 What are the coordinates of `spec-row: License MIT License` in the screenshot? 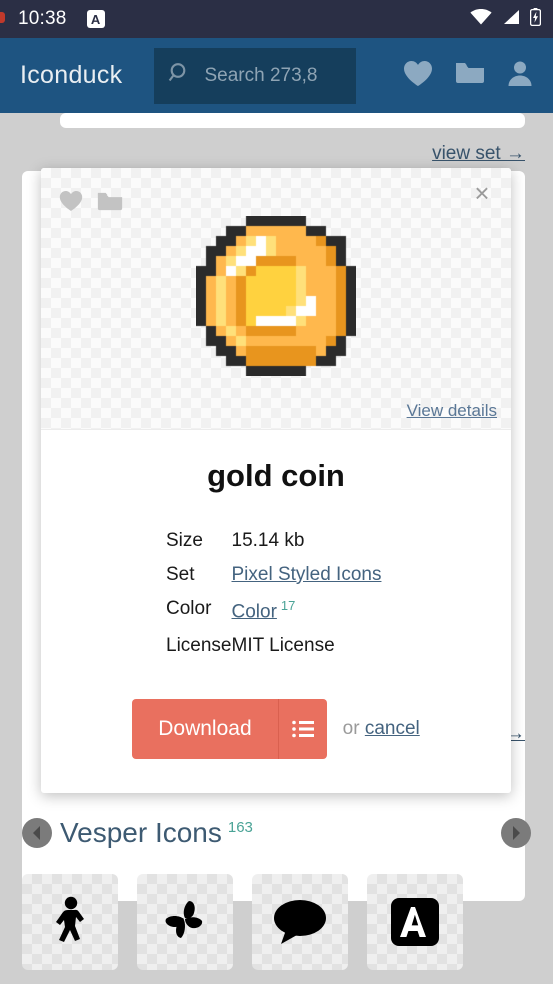 It's located at (276, 646).